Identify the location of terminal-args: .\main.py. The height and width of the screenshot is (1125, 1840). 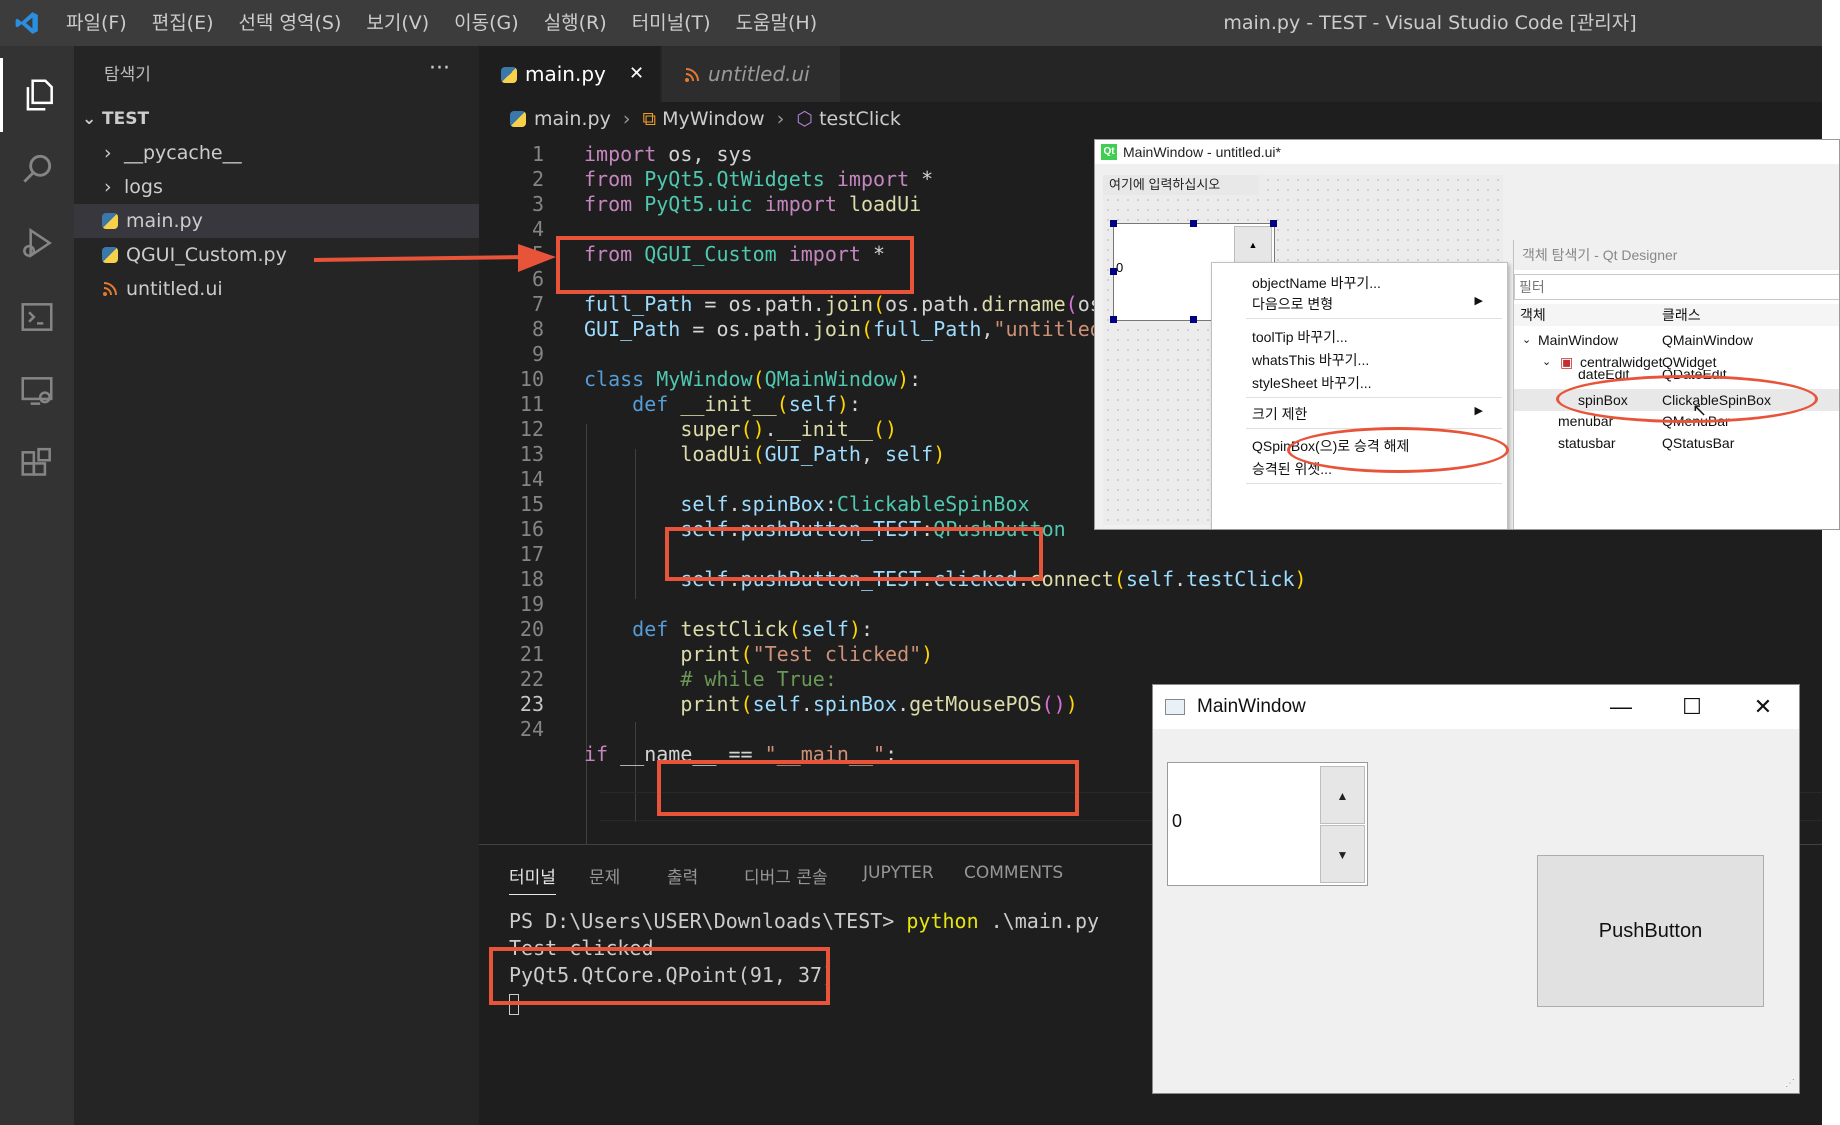
(1039, 921).